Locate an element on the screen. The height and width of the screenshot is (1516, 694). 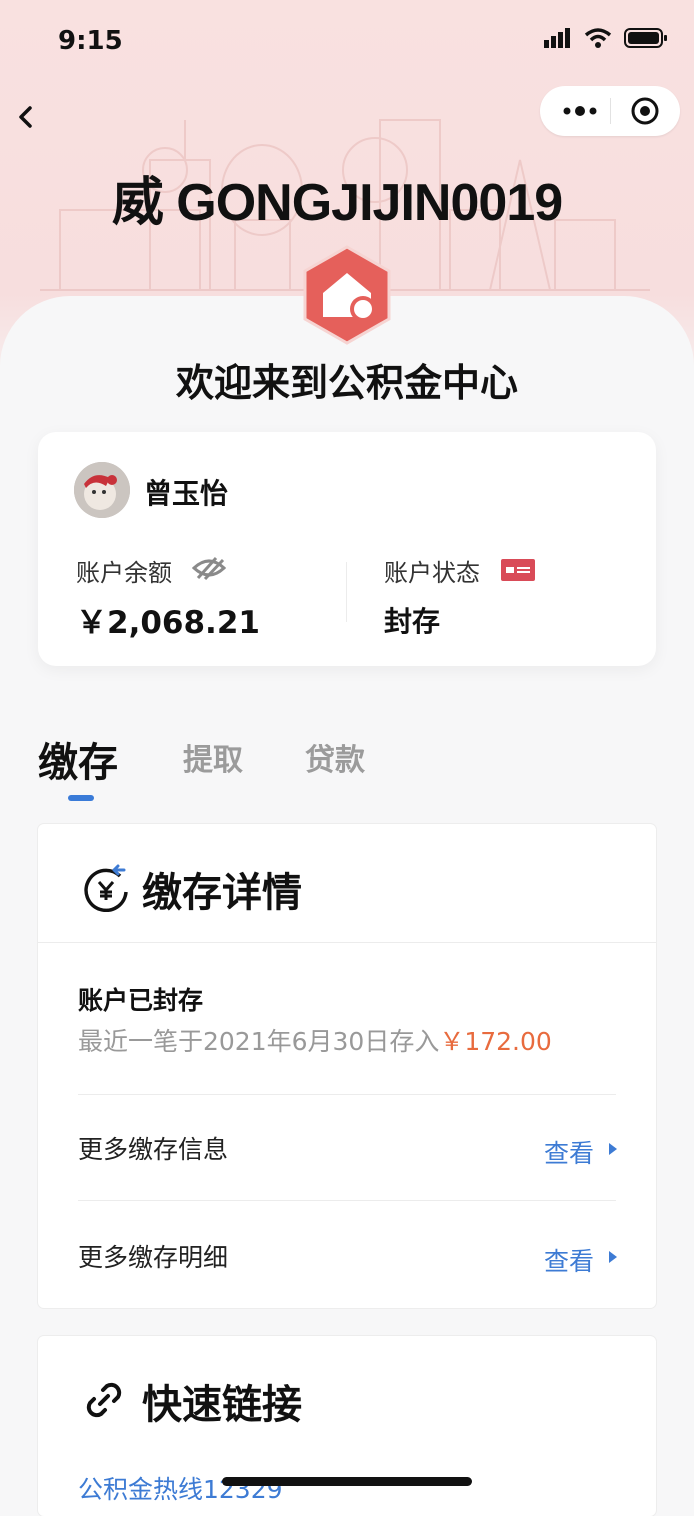
account-status-title: 账户已封存 is located at coordinates (141, 1000).